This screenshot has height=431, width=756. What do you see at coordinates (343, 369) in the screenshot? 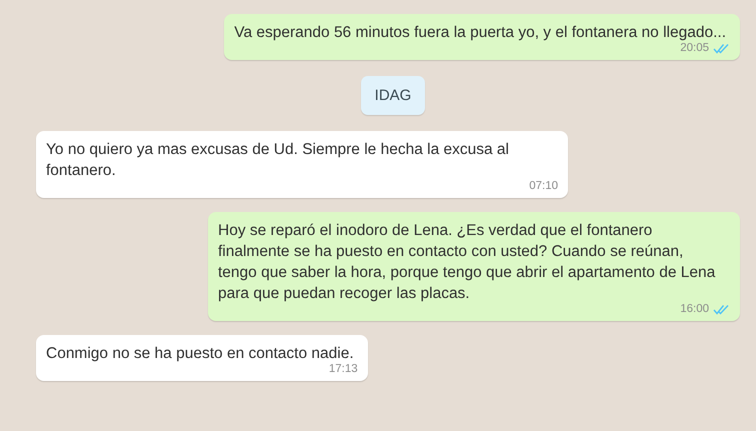
I see `message-time: 17:13` at bounding box center [343, 369].